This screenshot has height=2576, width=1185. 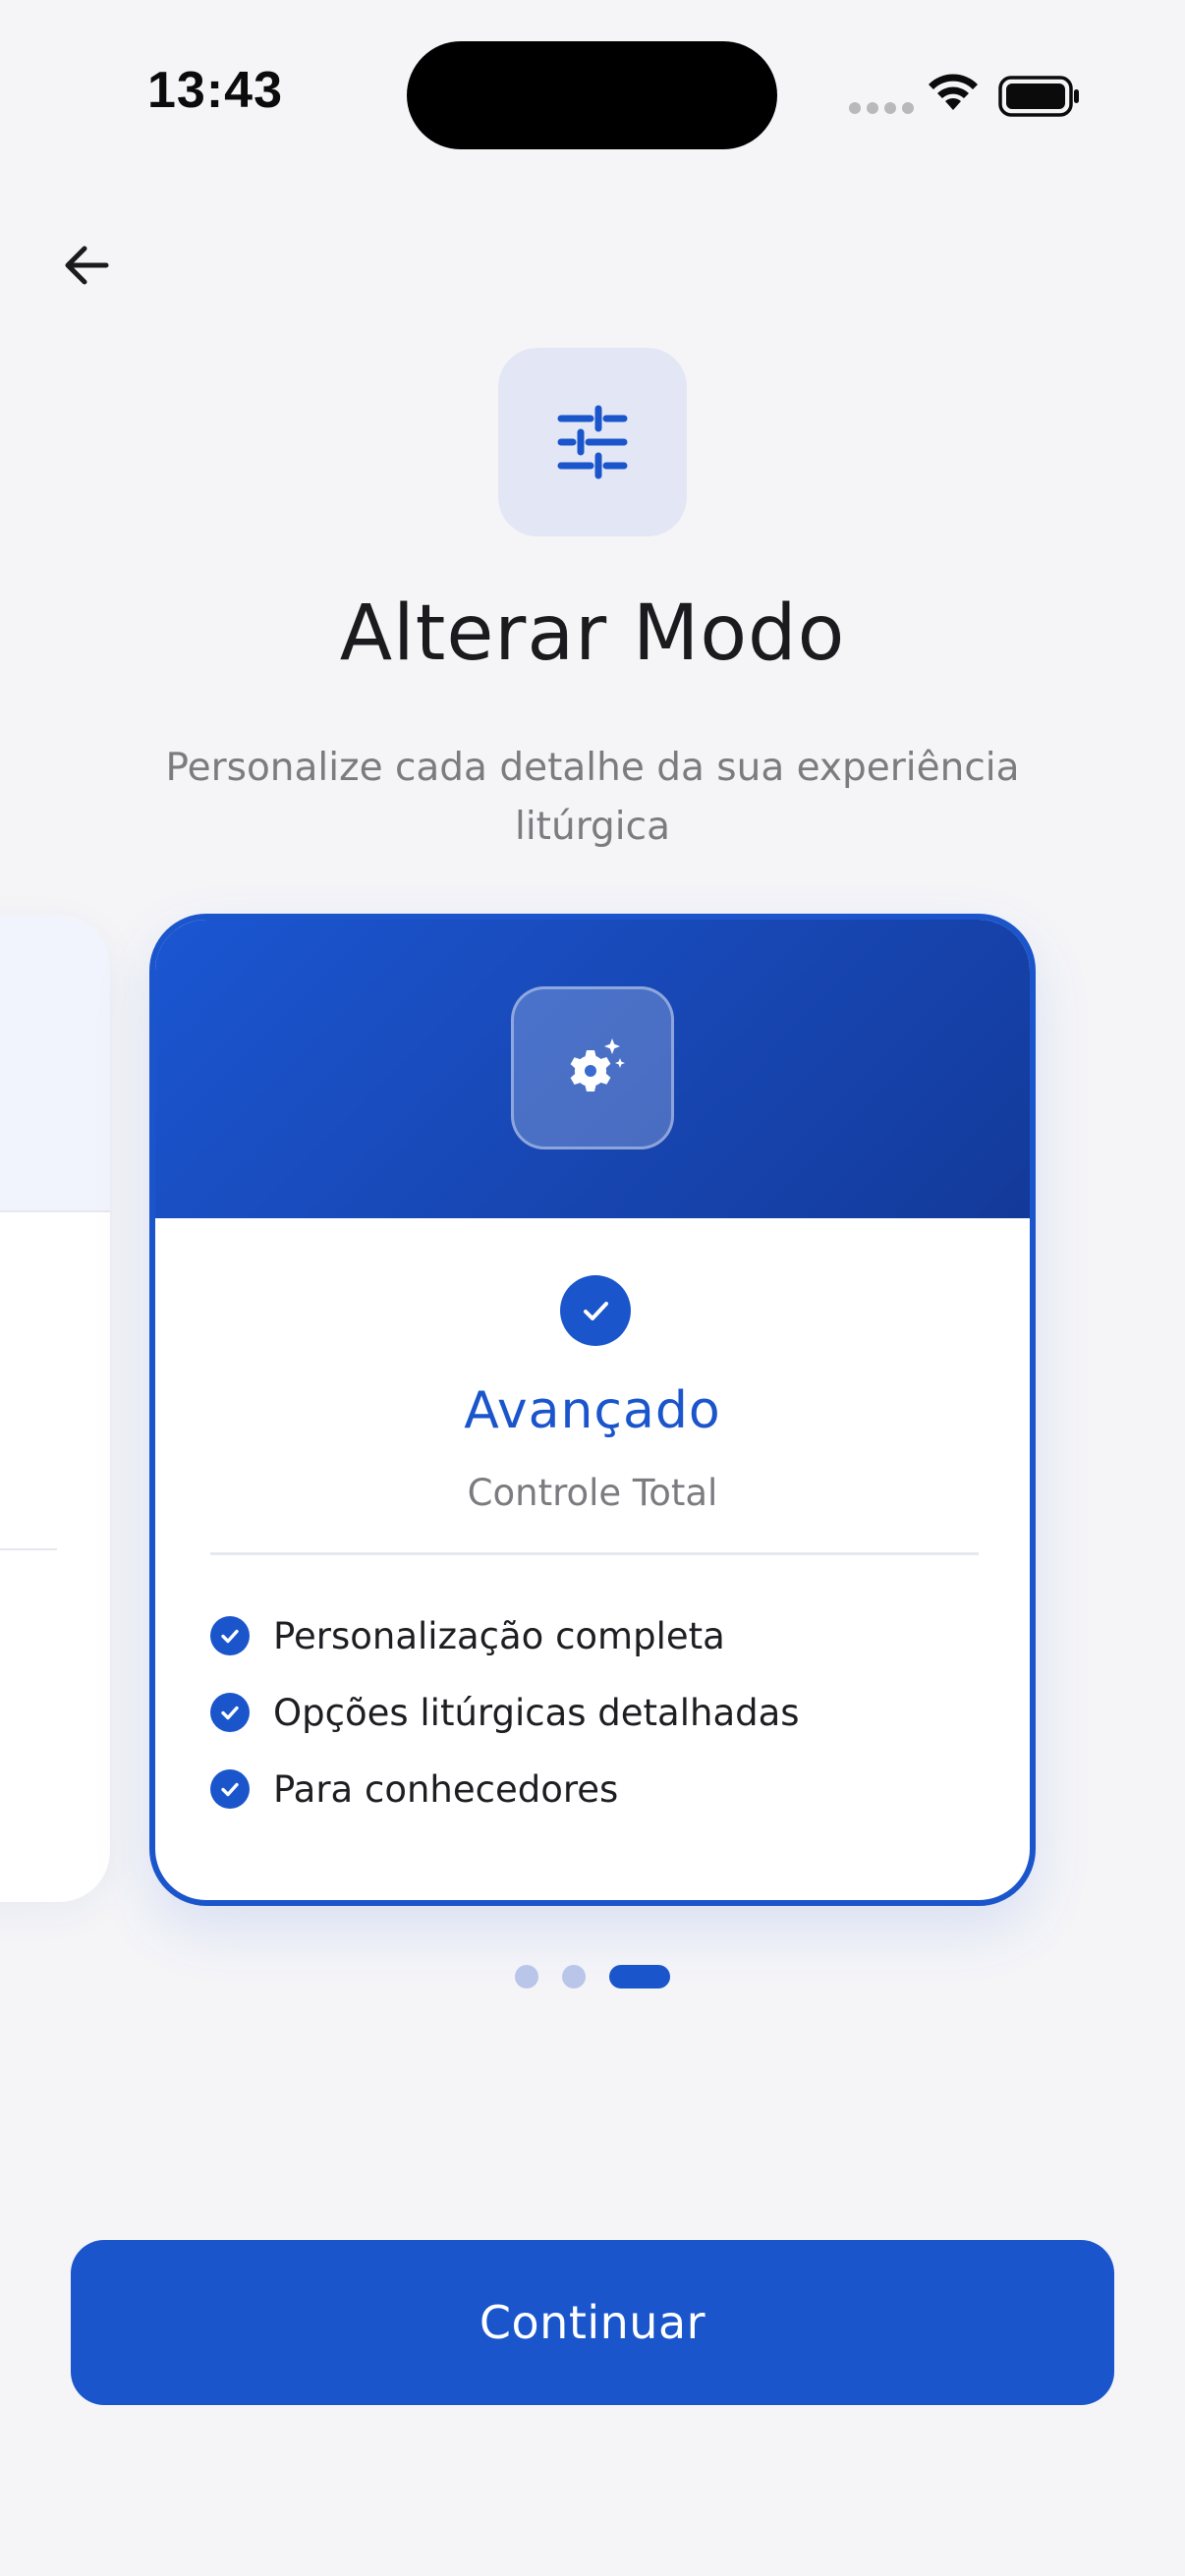 I want to click on header-icon-tile, so click(x=592, y=442).